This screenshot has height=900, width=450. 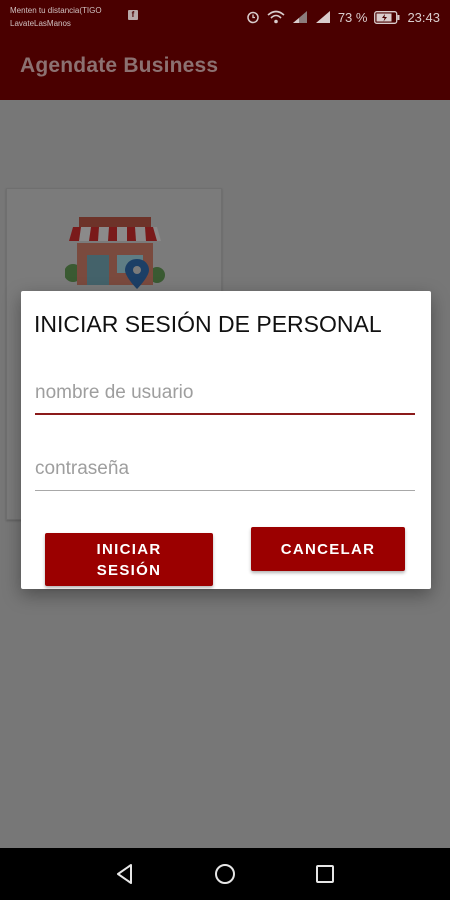 What do you see at coordinates (225, 414) in the screenshot?
I see `username-underline` at bounding box center [225, 414].